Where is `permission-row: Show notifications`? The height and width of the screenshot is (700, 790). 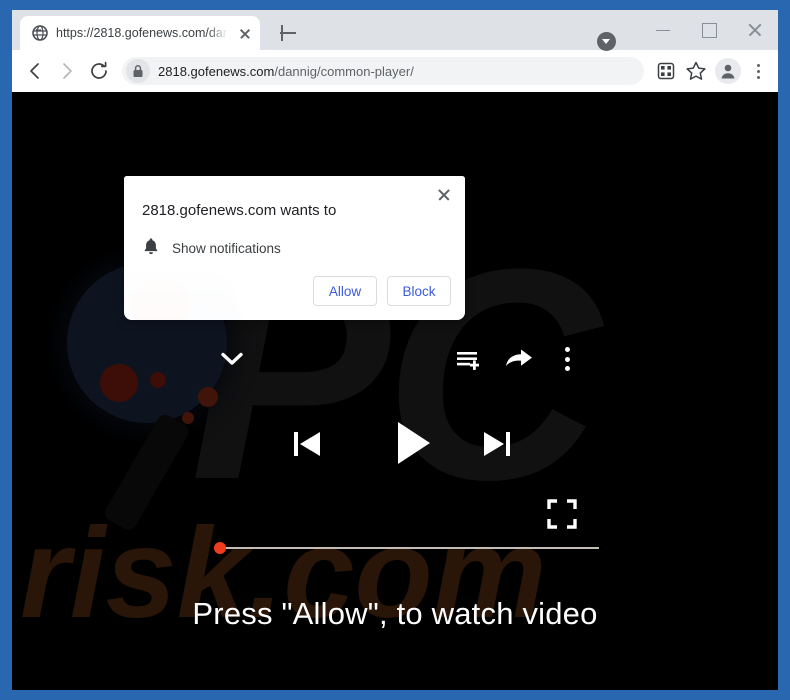 permission-row: Show notifications is located at coordinates (294, 248).